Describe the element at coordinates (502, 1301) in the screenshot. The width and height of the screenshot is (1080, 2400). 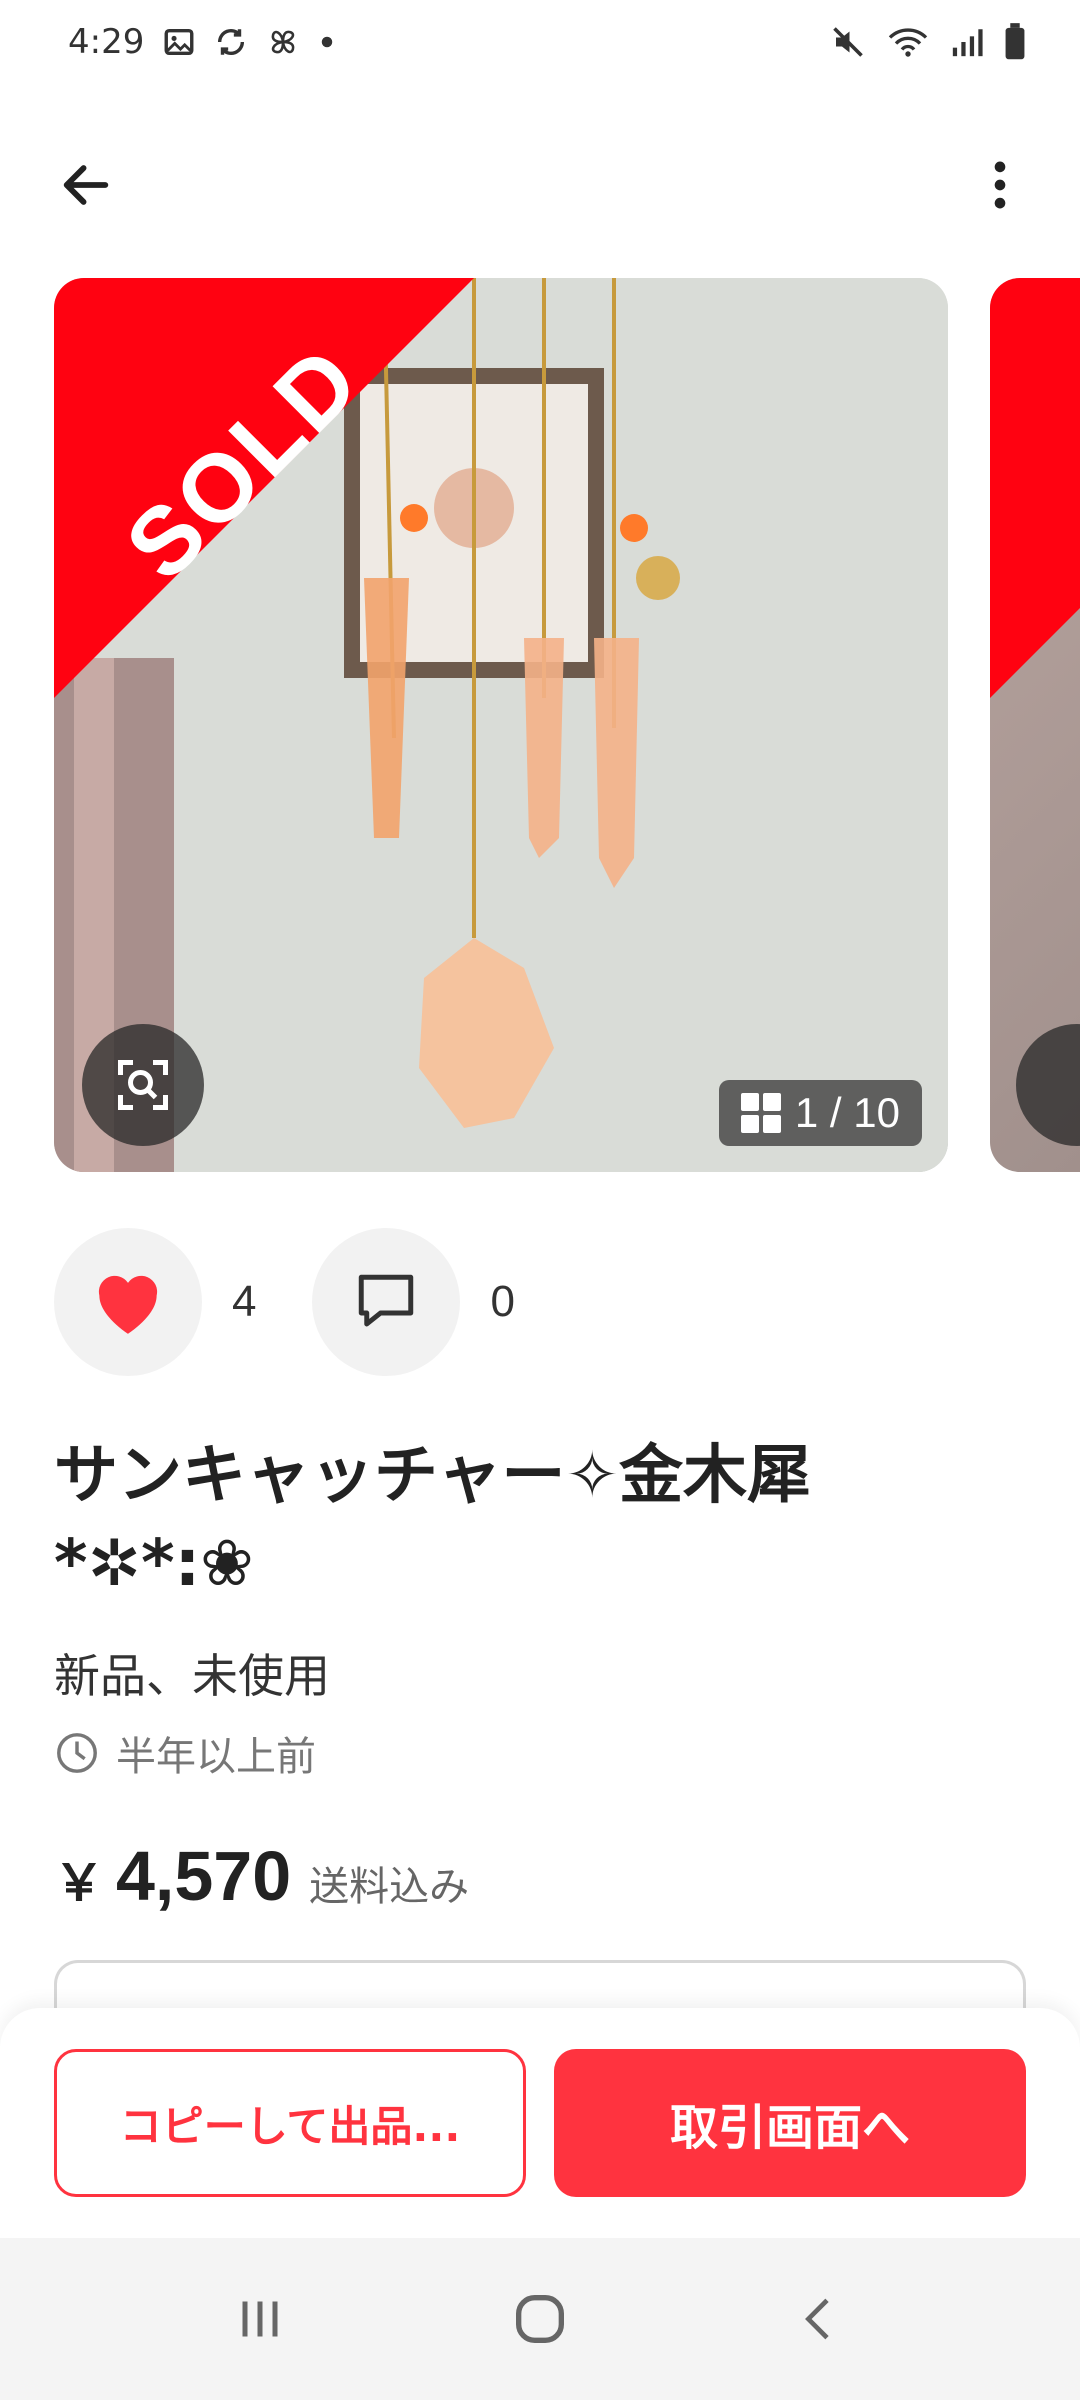
I see `comment-count: 0` at that location.